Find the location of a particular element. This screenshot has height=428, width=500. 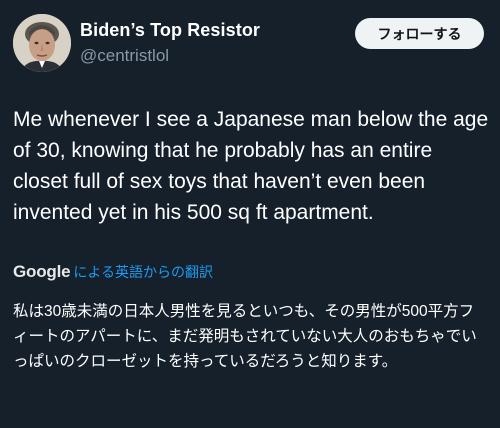

display-name: Biden’s Top Resistor is located at coordinates (170, 30).